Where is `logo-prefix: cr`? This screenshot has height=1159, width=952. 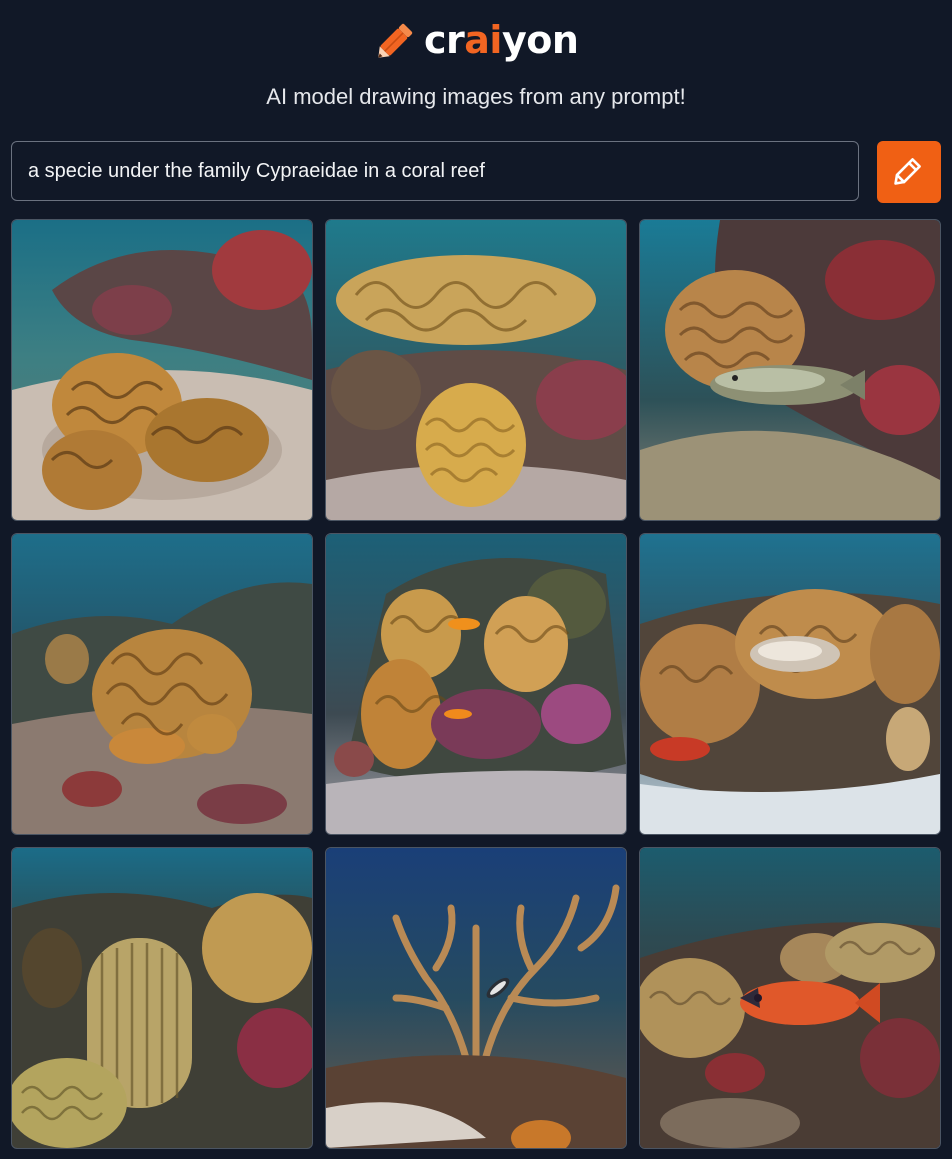
logo-prefix: cr is located at coordinates (444, 40).